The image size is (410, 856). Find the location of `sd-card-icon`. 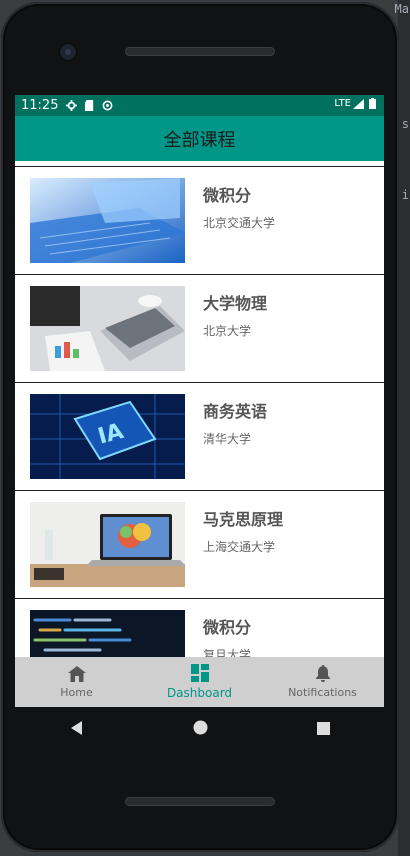

sd-card-icon is located at coordinates (89, 105).